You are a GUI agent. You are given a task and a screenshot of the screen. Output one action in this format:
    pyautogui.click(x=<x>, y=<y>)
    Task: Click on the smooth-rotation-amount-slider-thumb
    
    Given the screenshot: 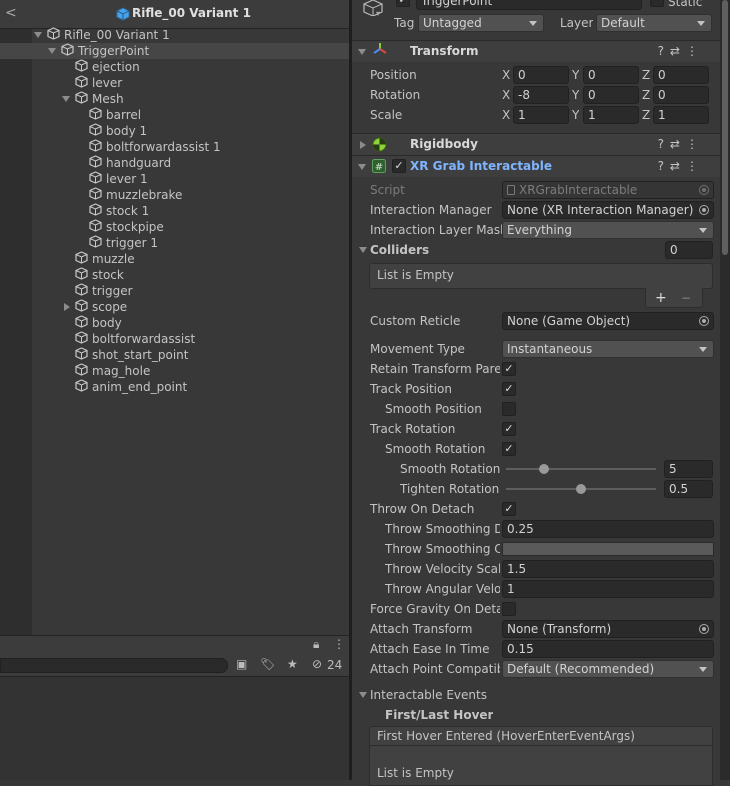 What is the action you would take?
    pyautogui.click(x=543, y=469)
    